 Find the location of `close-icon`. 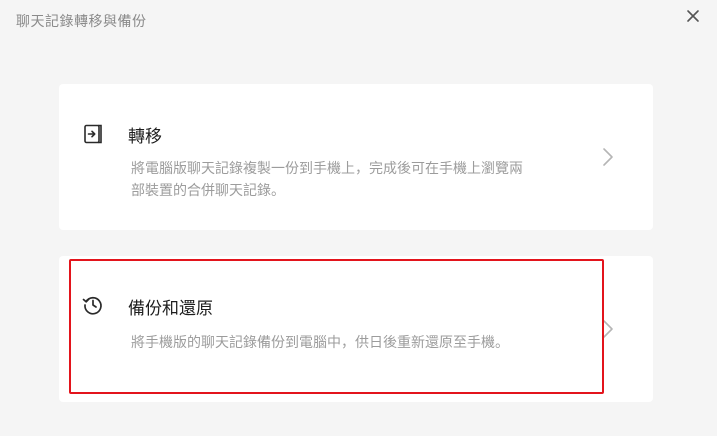

close-icon is located at coordinates (693, 16).